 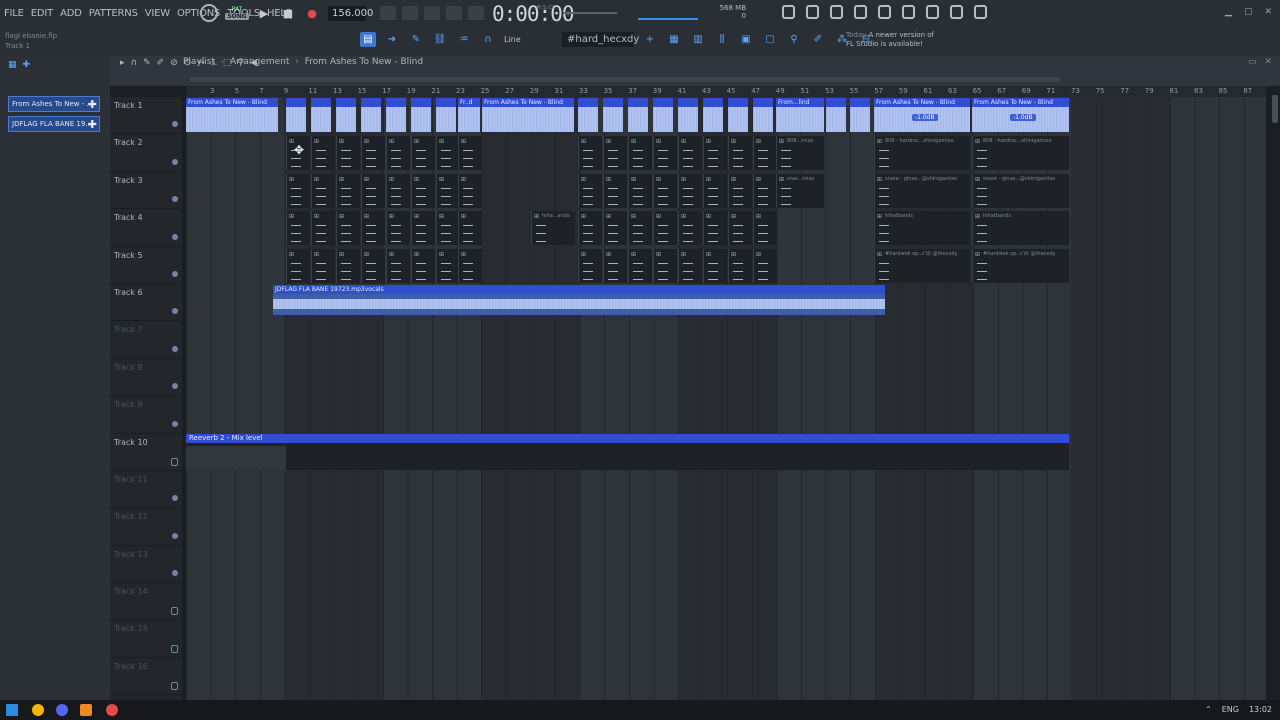 I want to click on track-header: Track 11, so click(x=146, y=490).